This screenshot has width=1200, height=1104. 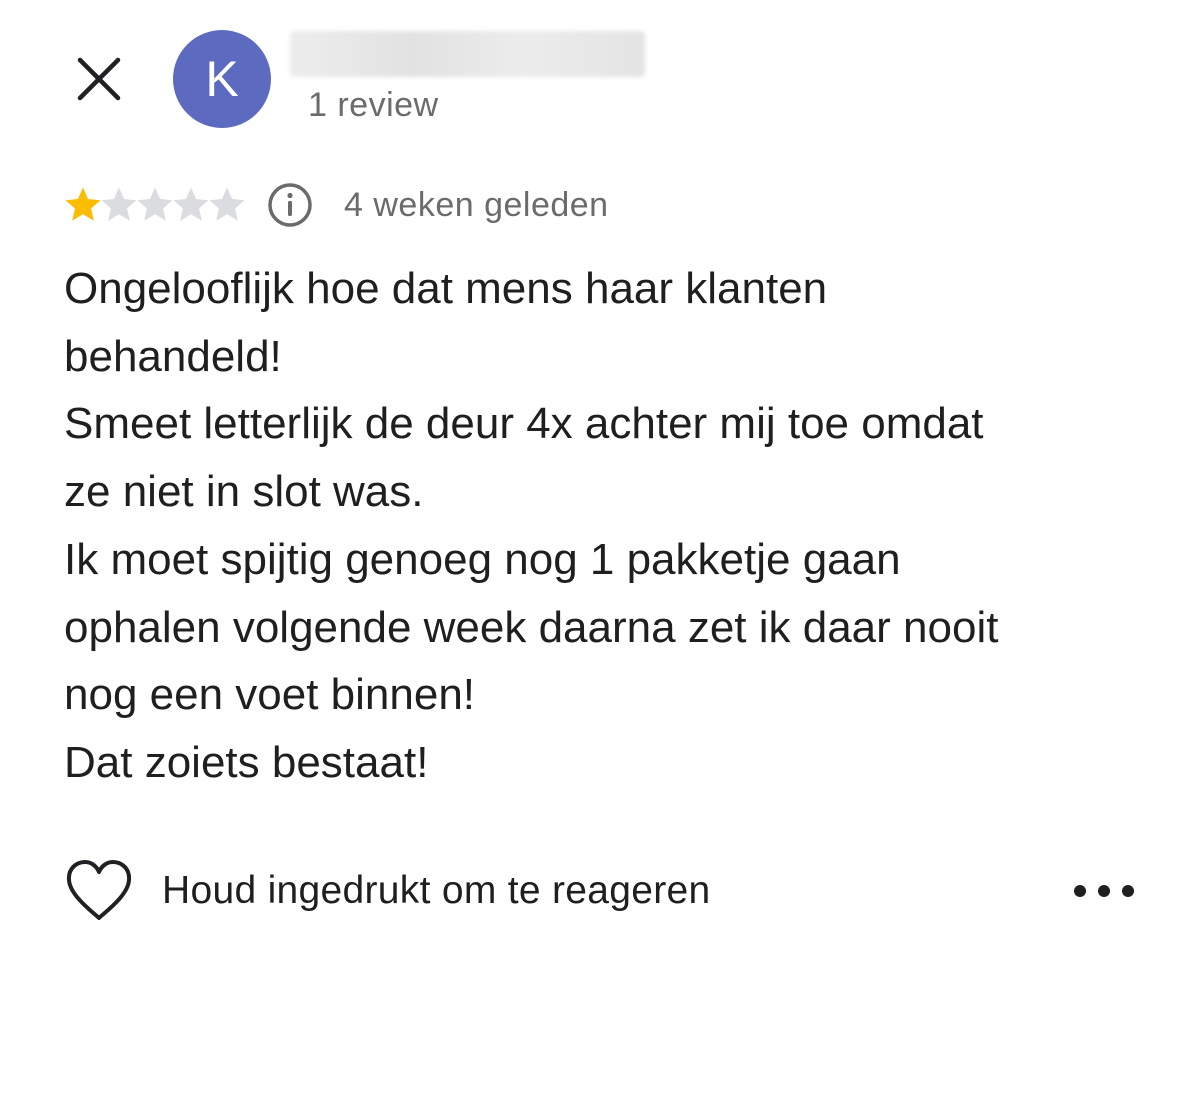 I want to click on info-icon, so click(x=290, y=205).